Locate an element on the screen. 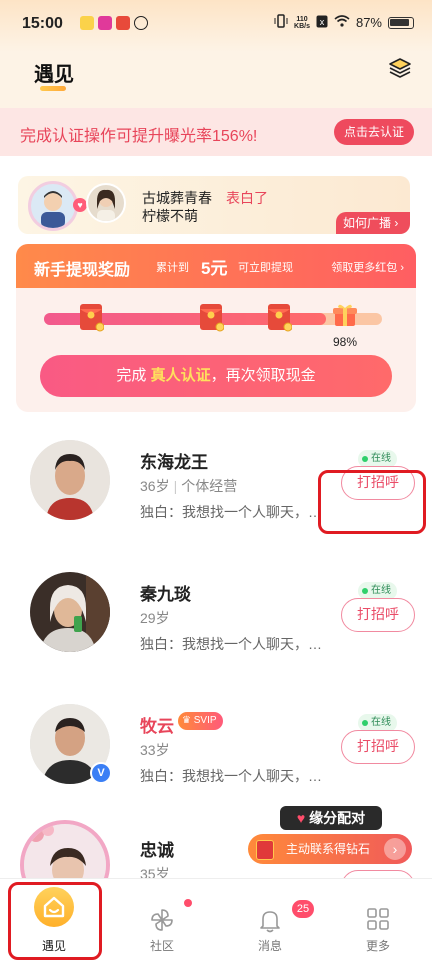  reward-withdraw-now: 可立即提现 is located at coordinates (265, 268).